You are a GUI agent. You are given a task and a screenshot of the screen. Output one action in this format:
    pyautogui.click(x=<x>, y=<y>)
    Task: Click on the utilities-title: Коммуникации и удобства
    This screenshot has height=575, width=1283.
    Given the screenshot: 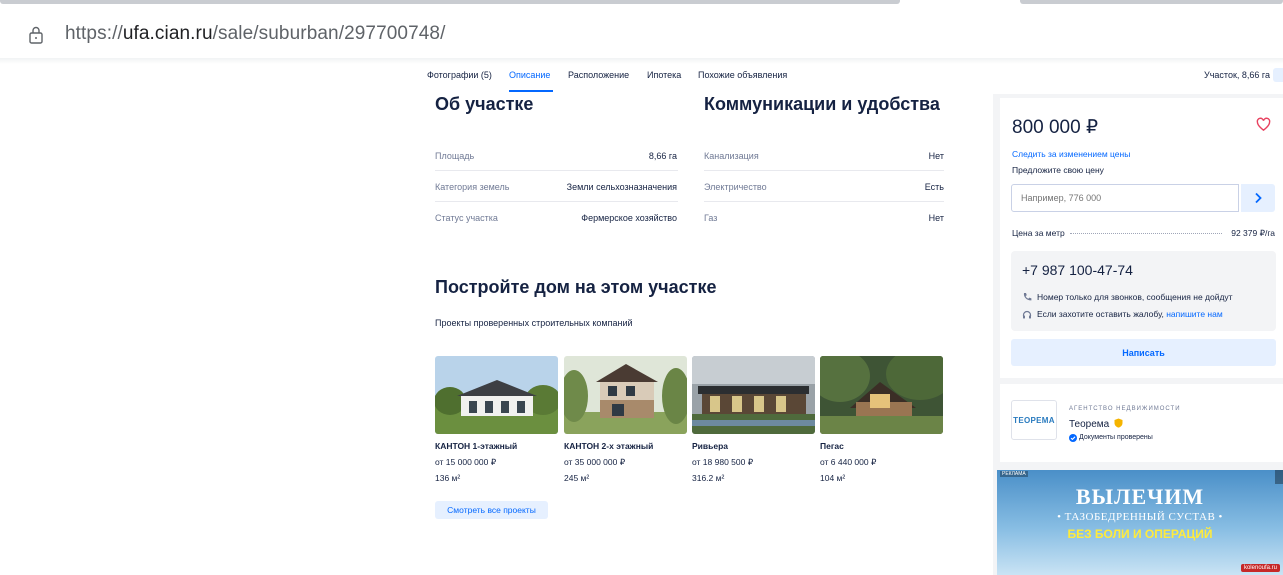 What is the action you would take?
    pyautogui.click(x=822, y=104)
    